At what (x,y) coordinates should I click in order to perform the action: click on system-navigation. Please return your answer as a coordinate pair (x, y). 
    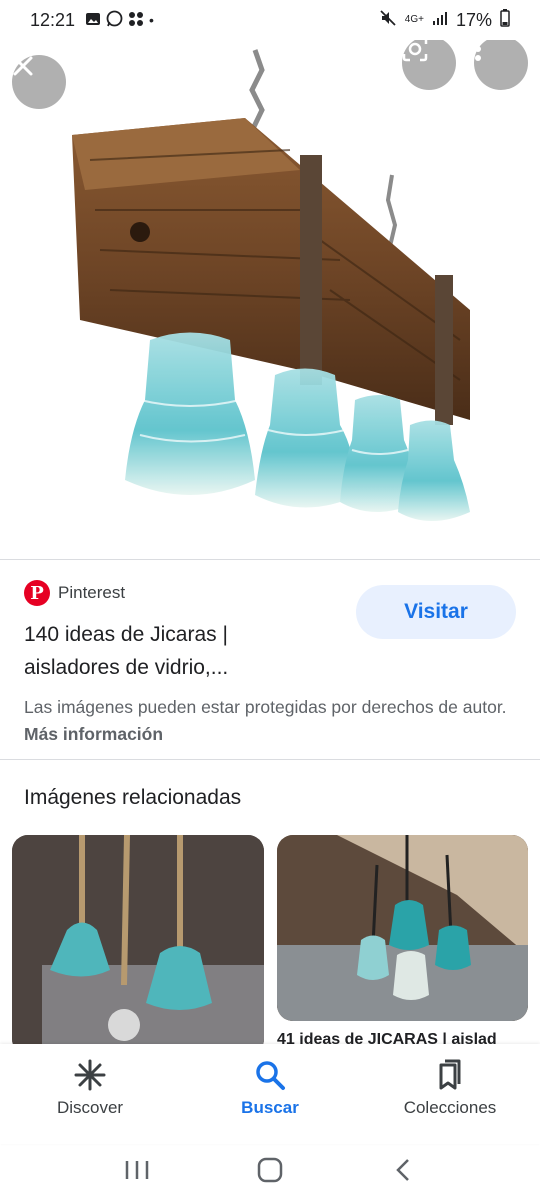
    Looking at the image, I should click on (270, 1170).